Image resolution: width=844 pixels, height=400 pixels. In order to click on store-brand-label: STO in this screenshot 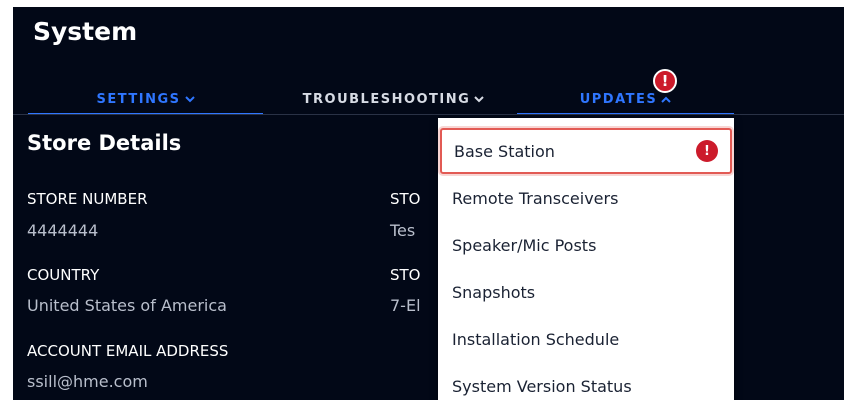, I will do `click(405, 275)`.